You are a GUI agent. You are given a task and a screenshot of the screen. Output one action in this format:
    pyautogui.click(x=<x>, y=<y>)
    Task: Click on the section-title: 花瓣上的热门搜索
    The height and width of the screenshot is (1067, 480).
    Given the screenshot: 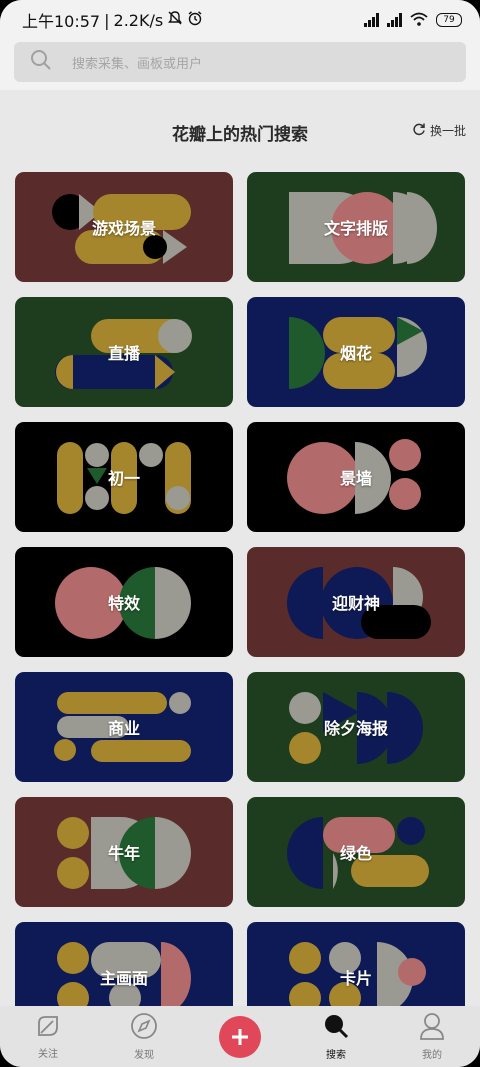 What is the action you would take?
    pyautogui.click(x=240, y=135)
    